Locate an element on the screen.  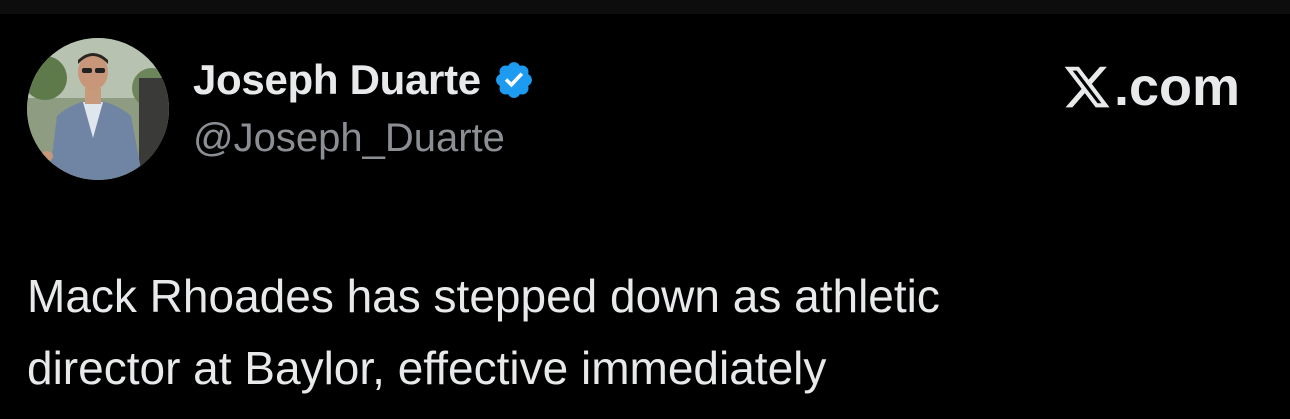
x-brand-watermark: .com is located at coordinates (1151, 87).